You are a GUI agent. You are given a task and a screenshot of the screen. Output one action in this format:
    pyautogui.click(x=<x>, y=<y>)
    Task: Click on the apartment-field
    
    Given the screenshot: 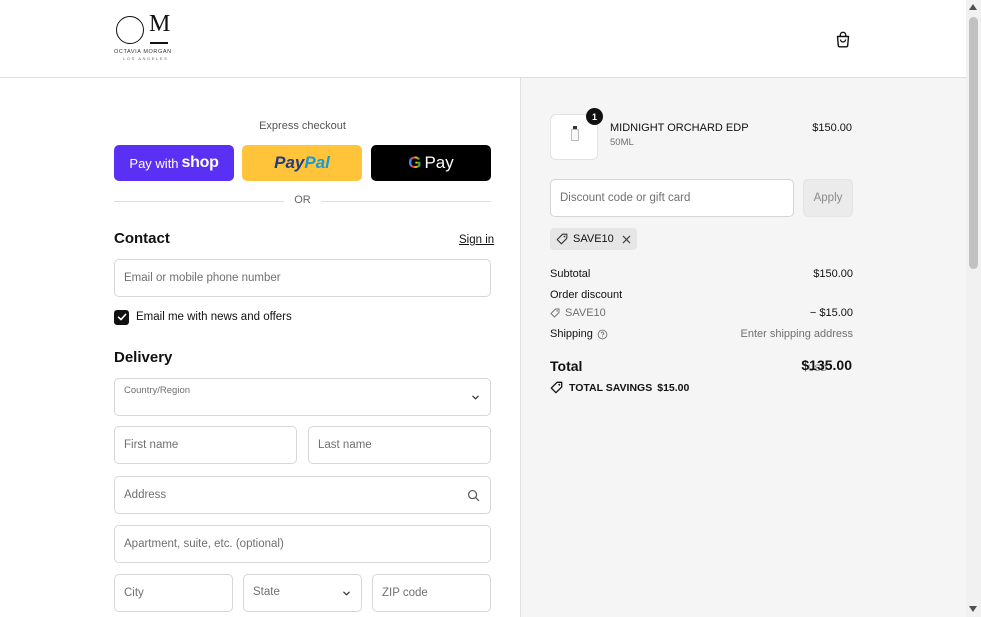 What is the action you would take?
    pyautogui.click(x=302, y=544)
    